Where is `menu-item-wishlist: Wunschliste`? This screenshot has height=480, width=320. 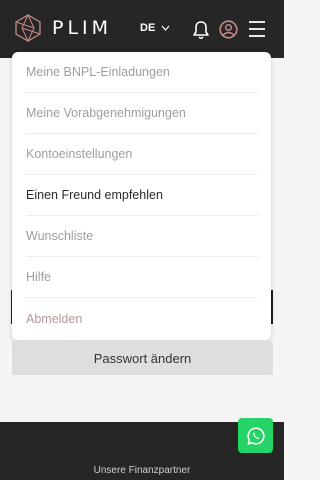 menu-item-wishlist: Wunschliste is located at coordinates (142, 236).